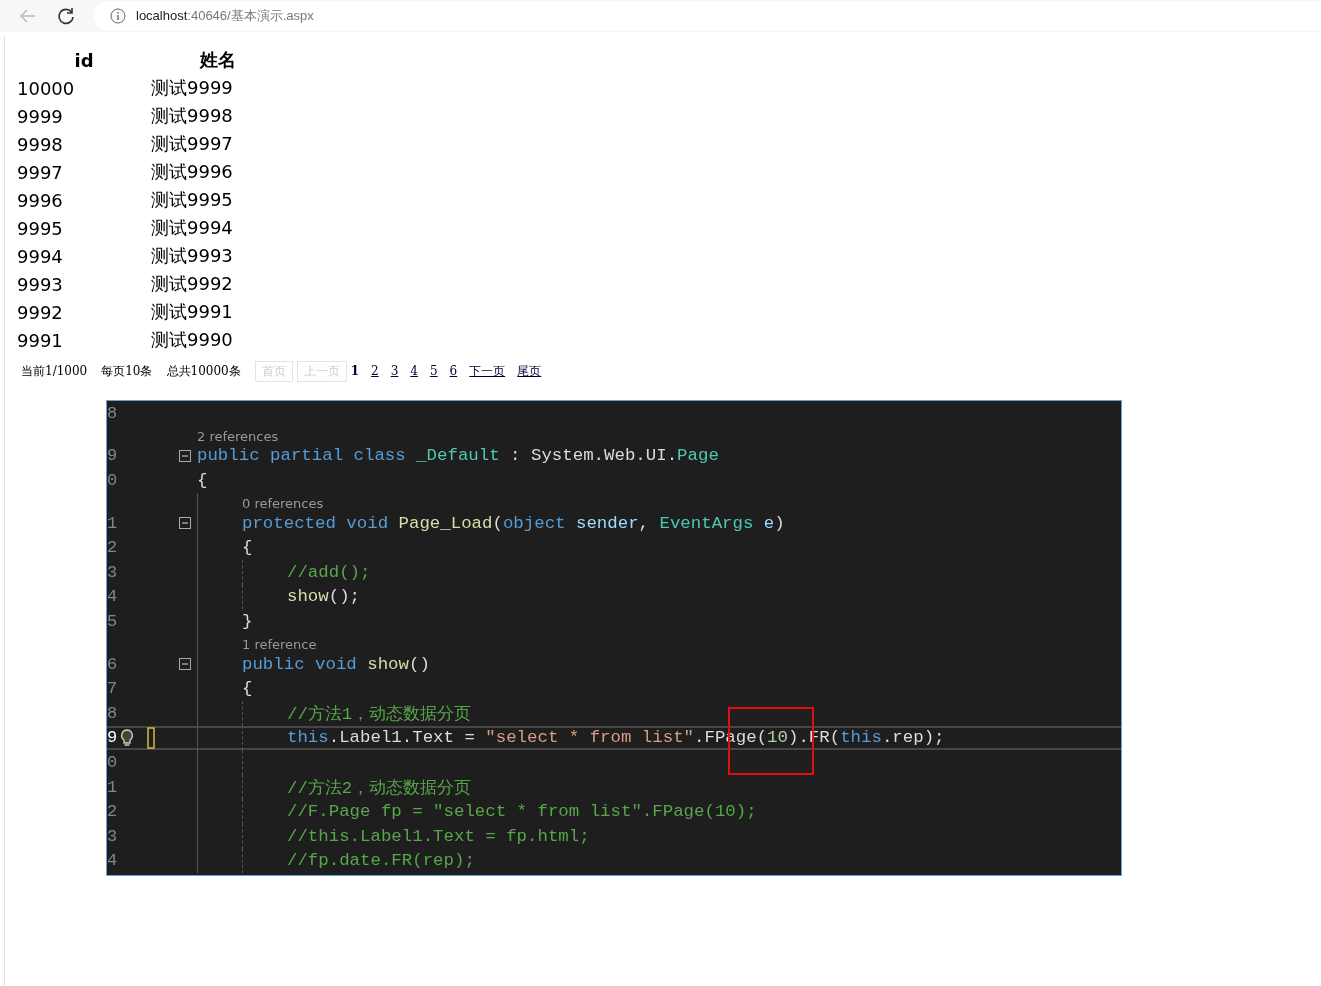 This screenshot has height=986, width=1321. I want to click on table-cell: 9993, so click(84, 284).